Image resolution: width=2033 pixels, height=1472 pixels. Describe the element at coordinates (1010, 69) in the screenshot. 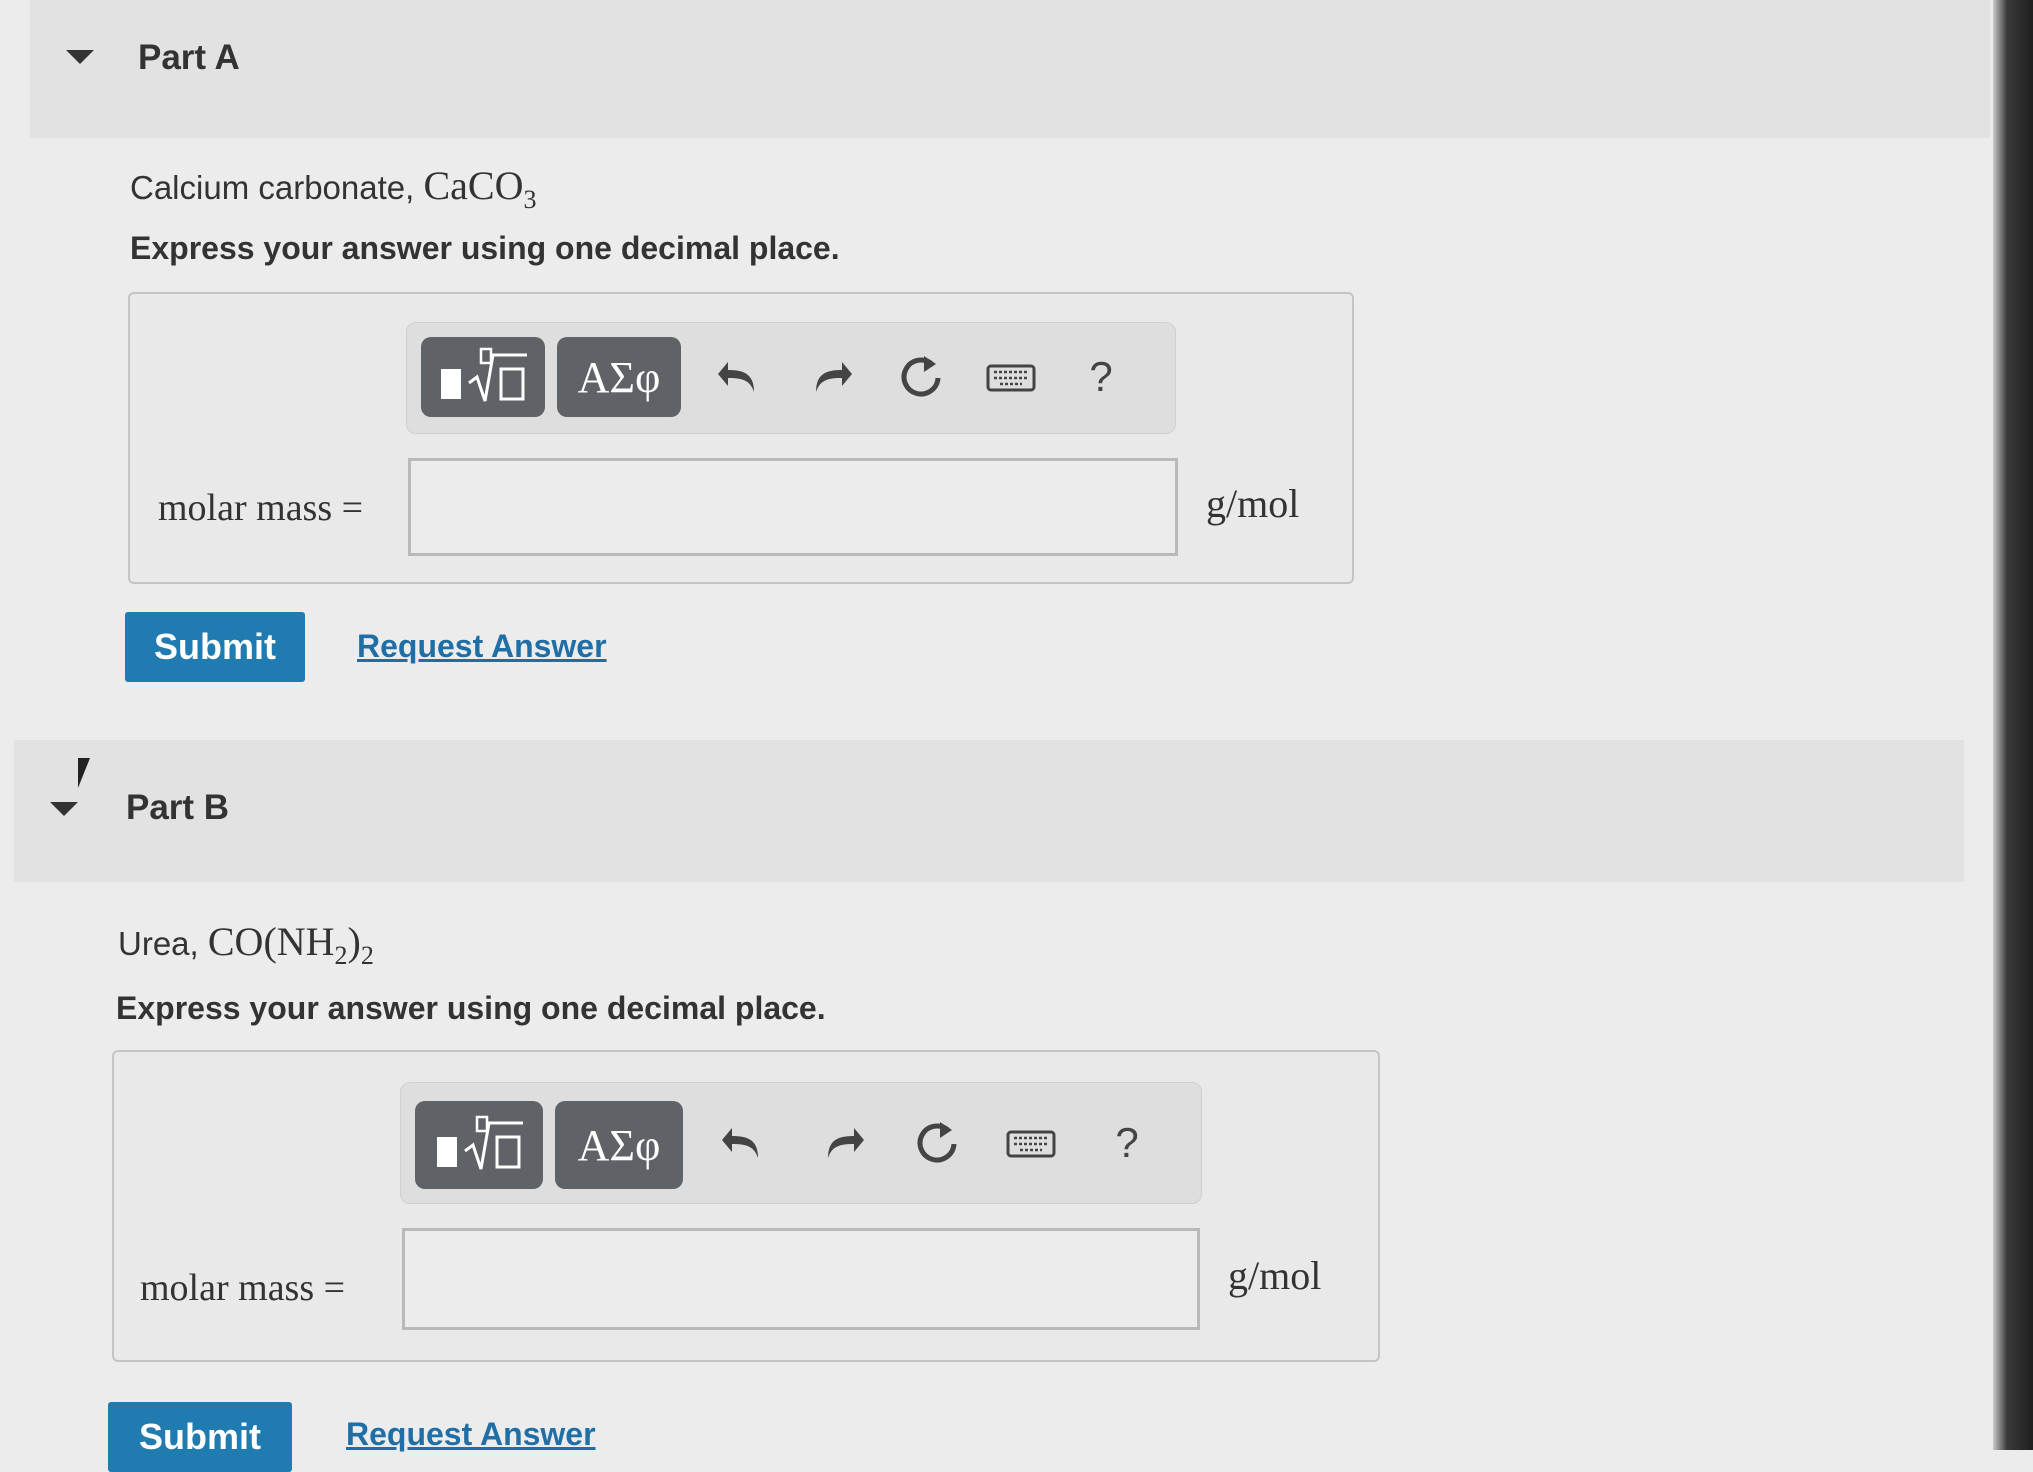

I see `part-a-header` at that location.